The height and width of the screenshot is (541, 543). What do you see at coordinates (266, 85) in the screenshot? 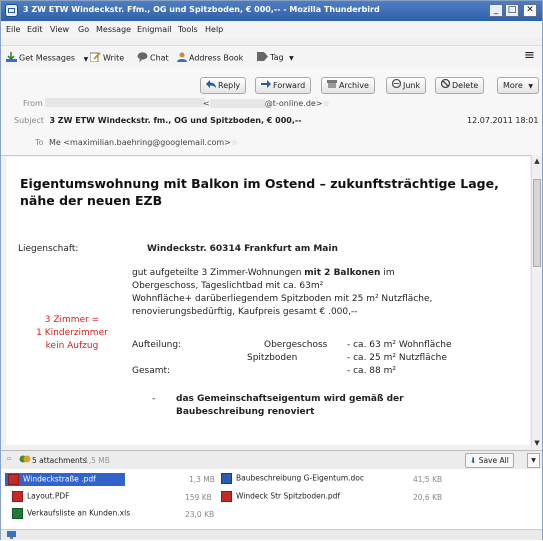
I see `forward-arrow-icon` at bounding box center [266, 85].